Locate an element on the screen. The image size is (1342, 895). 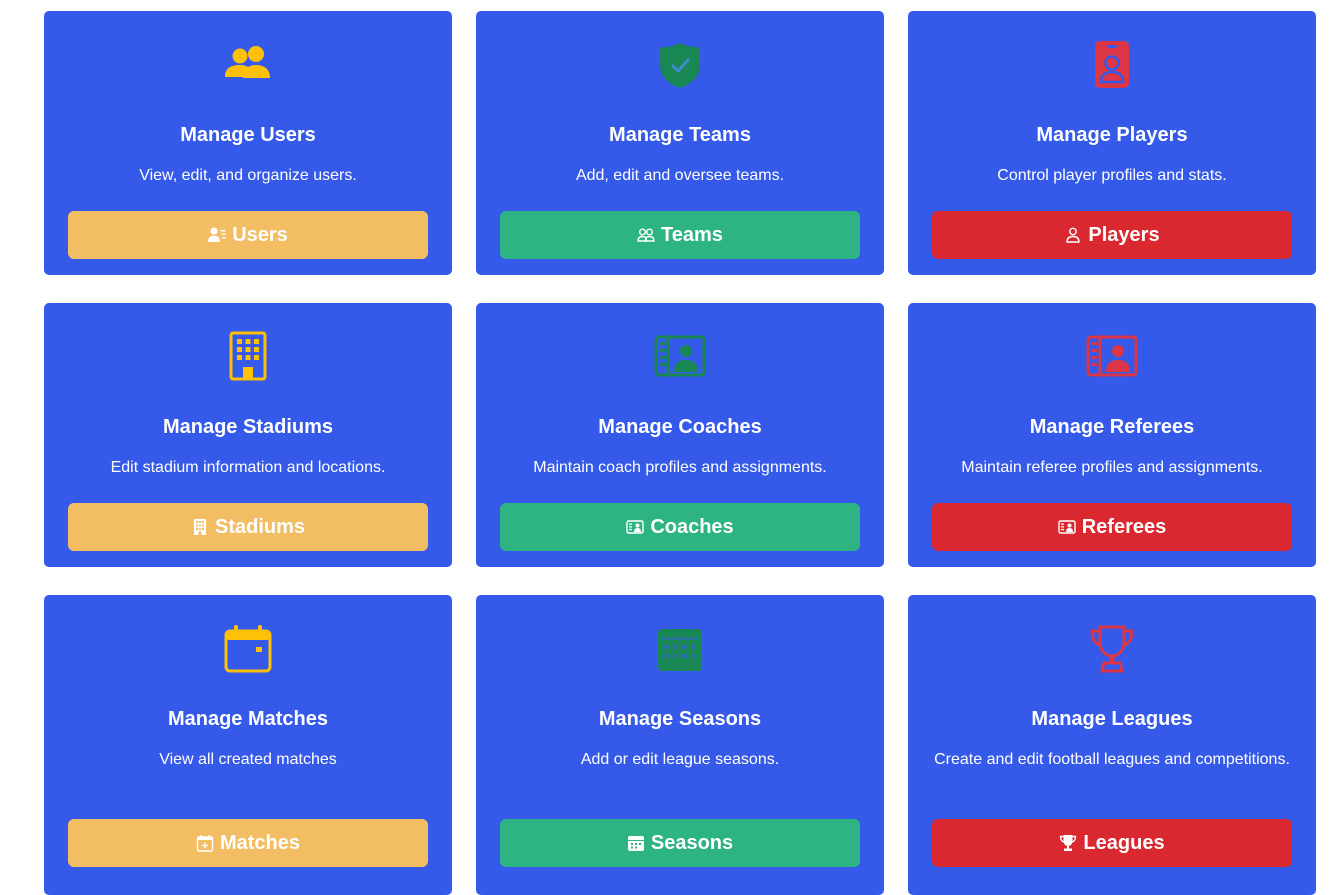
coaches-button: Coaches is located at coordinates (680, 527).